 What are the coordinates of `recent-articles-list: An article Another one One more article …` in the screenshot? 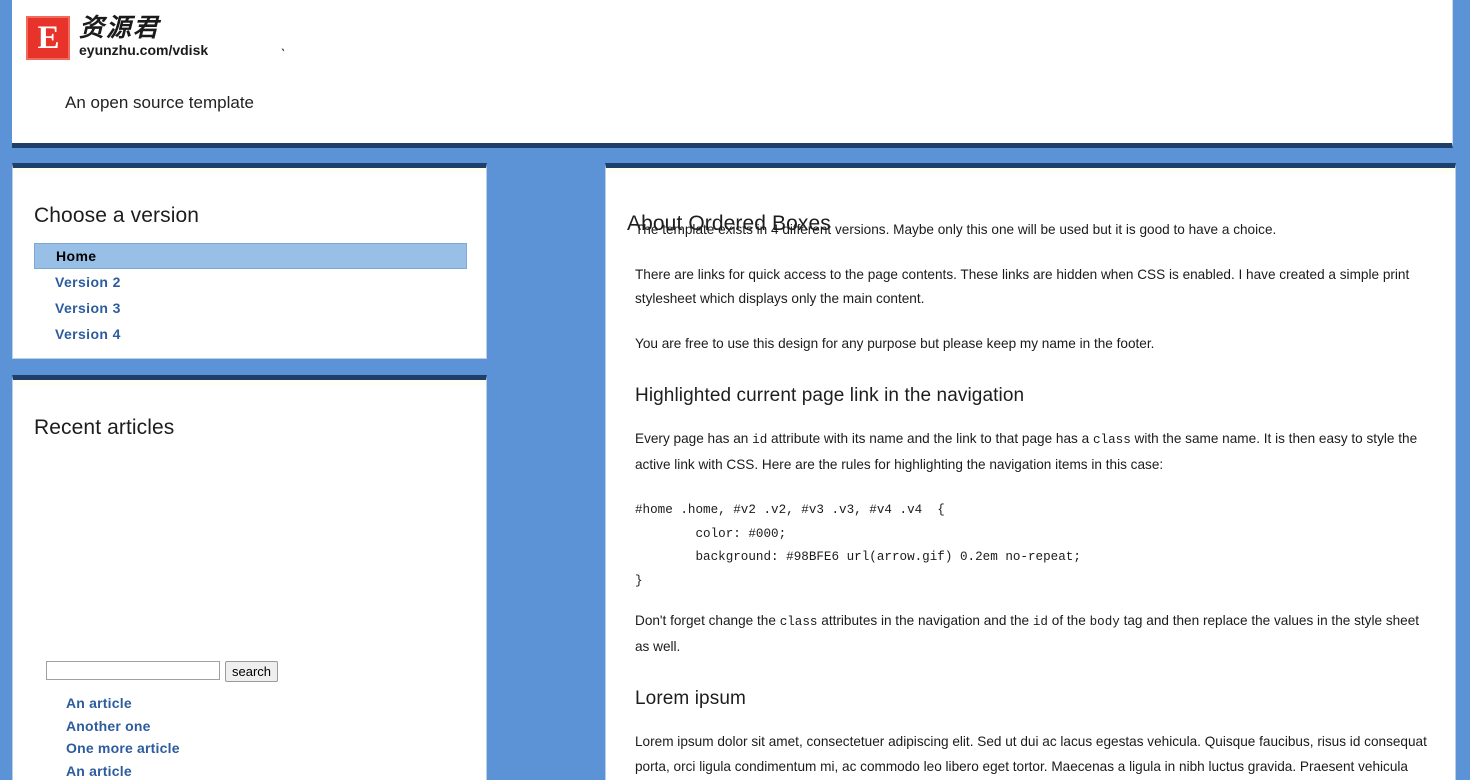 It's located at (250, 736).